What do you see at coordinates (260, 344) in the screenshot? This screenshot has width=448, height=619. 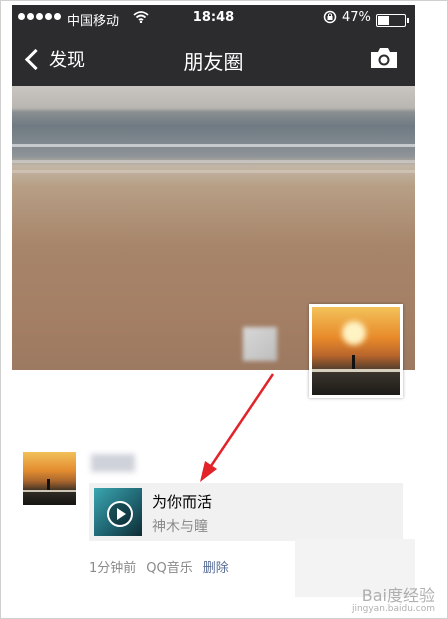 I see `profile-name-blurred` at bounding box center [260, 344].